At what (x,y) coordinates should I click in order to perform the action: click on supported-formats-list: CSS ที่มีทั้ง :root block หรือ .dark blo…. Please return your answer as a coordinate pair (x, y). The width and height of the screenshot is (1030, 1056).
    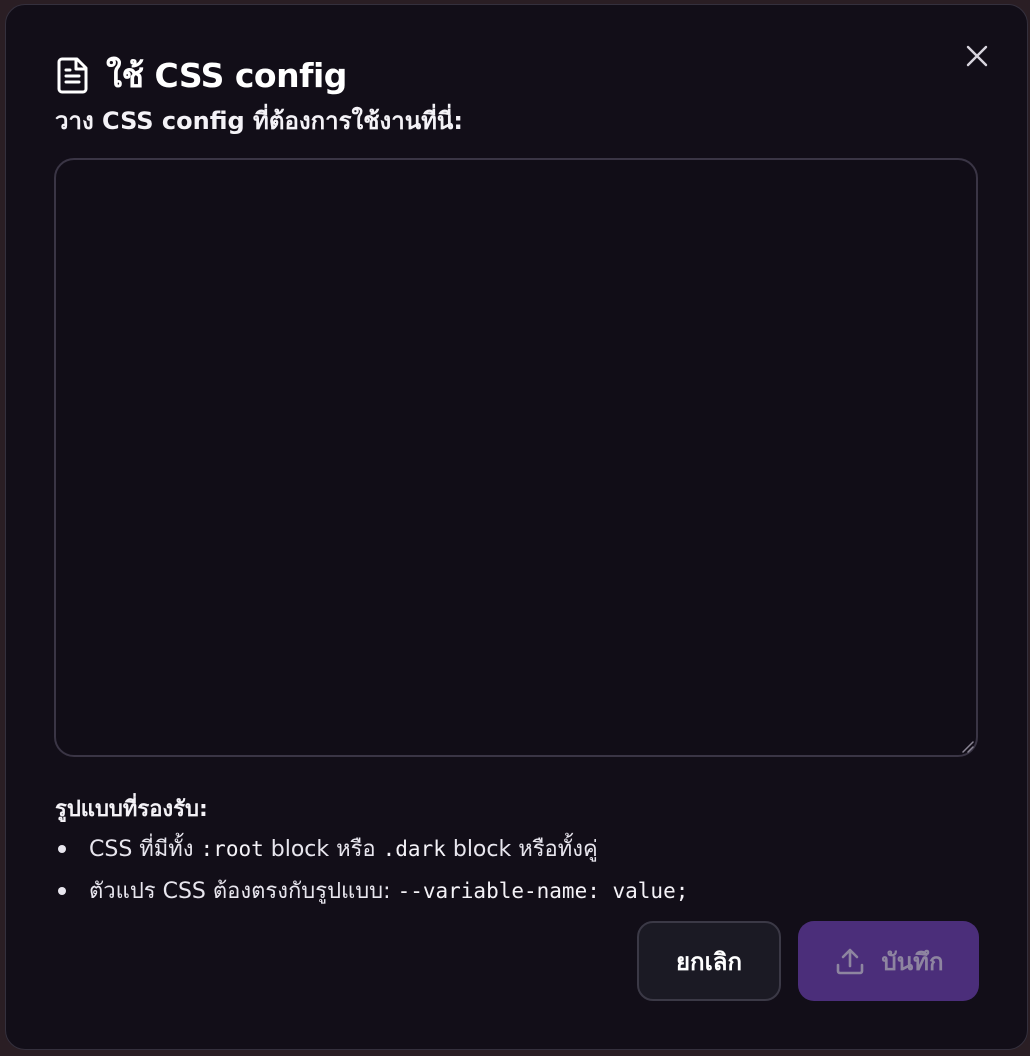
    Looking at the image, I should click on (371, 871).